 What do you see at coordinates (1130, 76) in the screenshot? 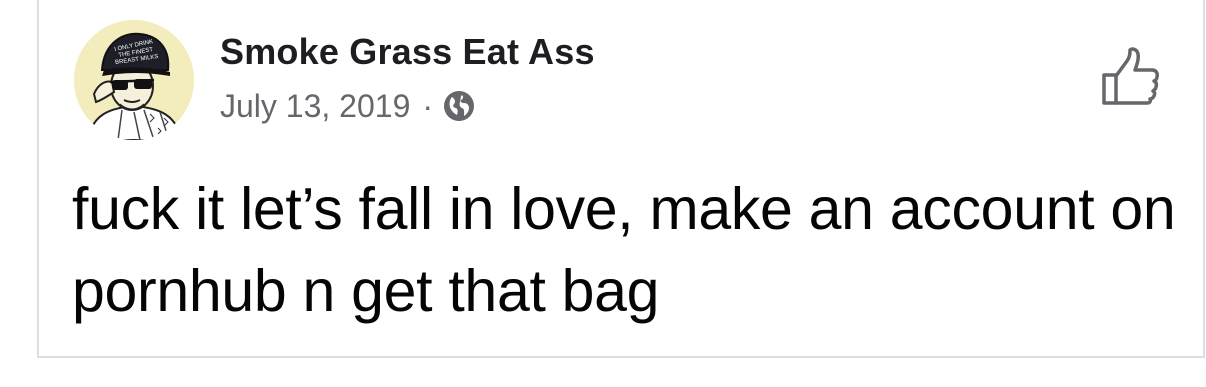
I see `thumbs-up-icon` at bounding box center [1130, 76].